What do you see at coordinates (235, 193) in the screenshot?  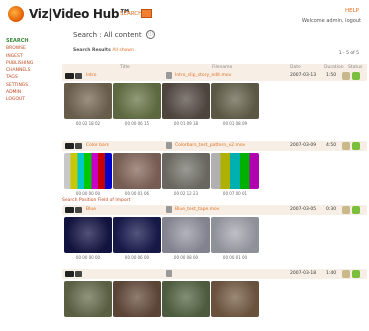 I see `timecode: 00 07 00 01` at bounding box center [235, 193].